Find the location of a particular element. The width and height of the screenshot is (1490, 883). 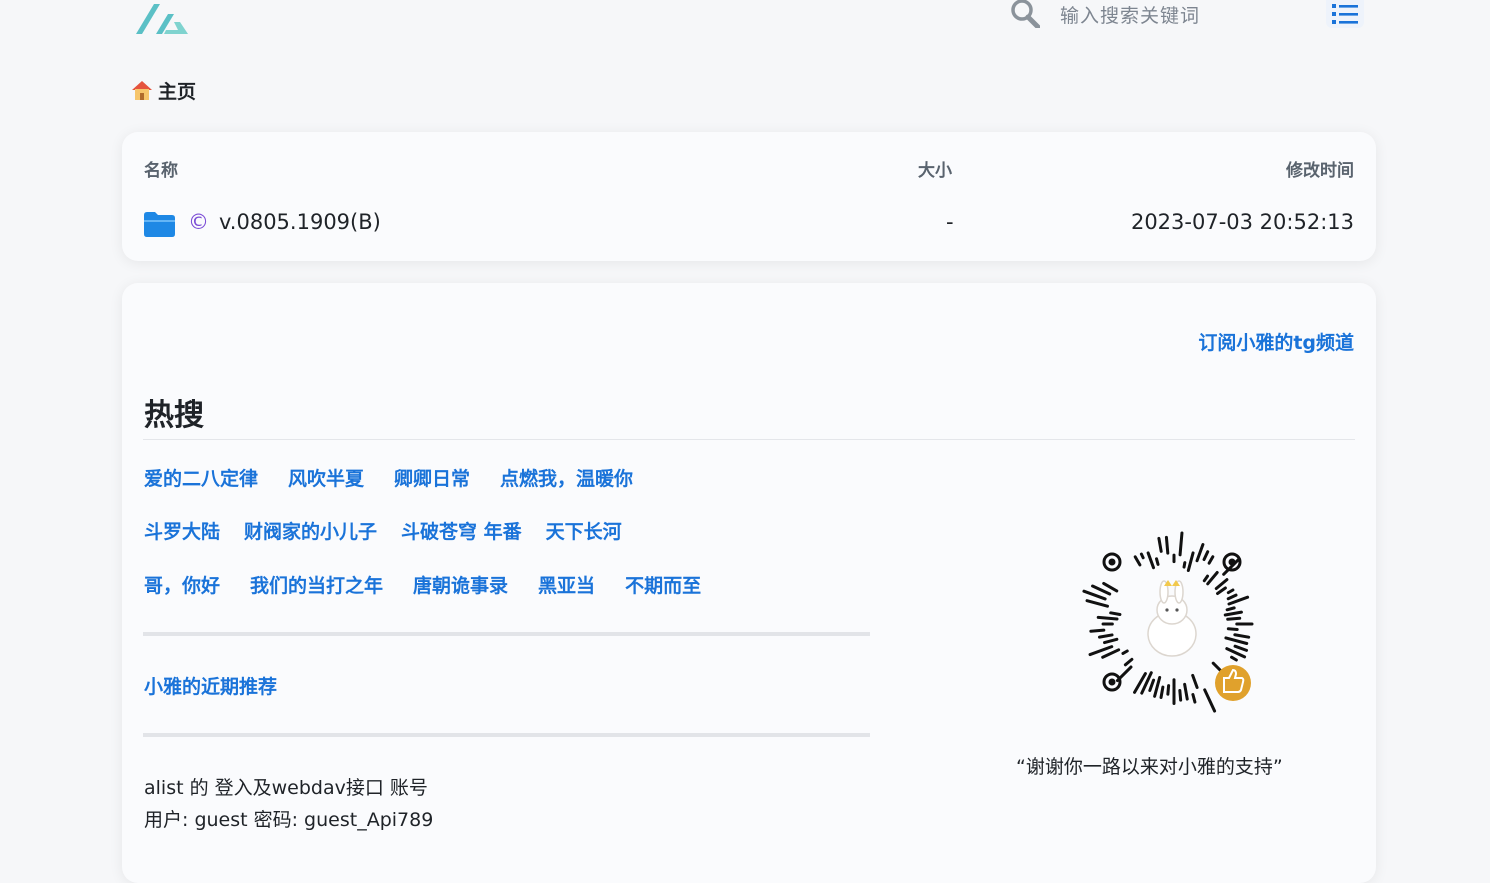

folder-icon is located at coordinates (159, 224).